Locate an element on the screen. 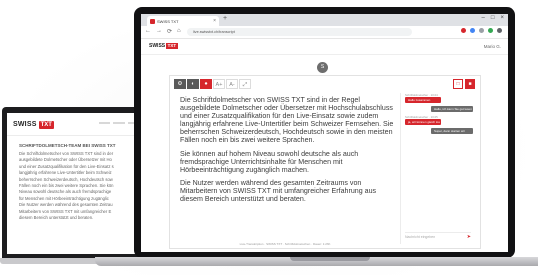  settings-icon: ⚙ is located at coordinates (180, 84).